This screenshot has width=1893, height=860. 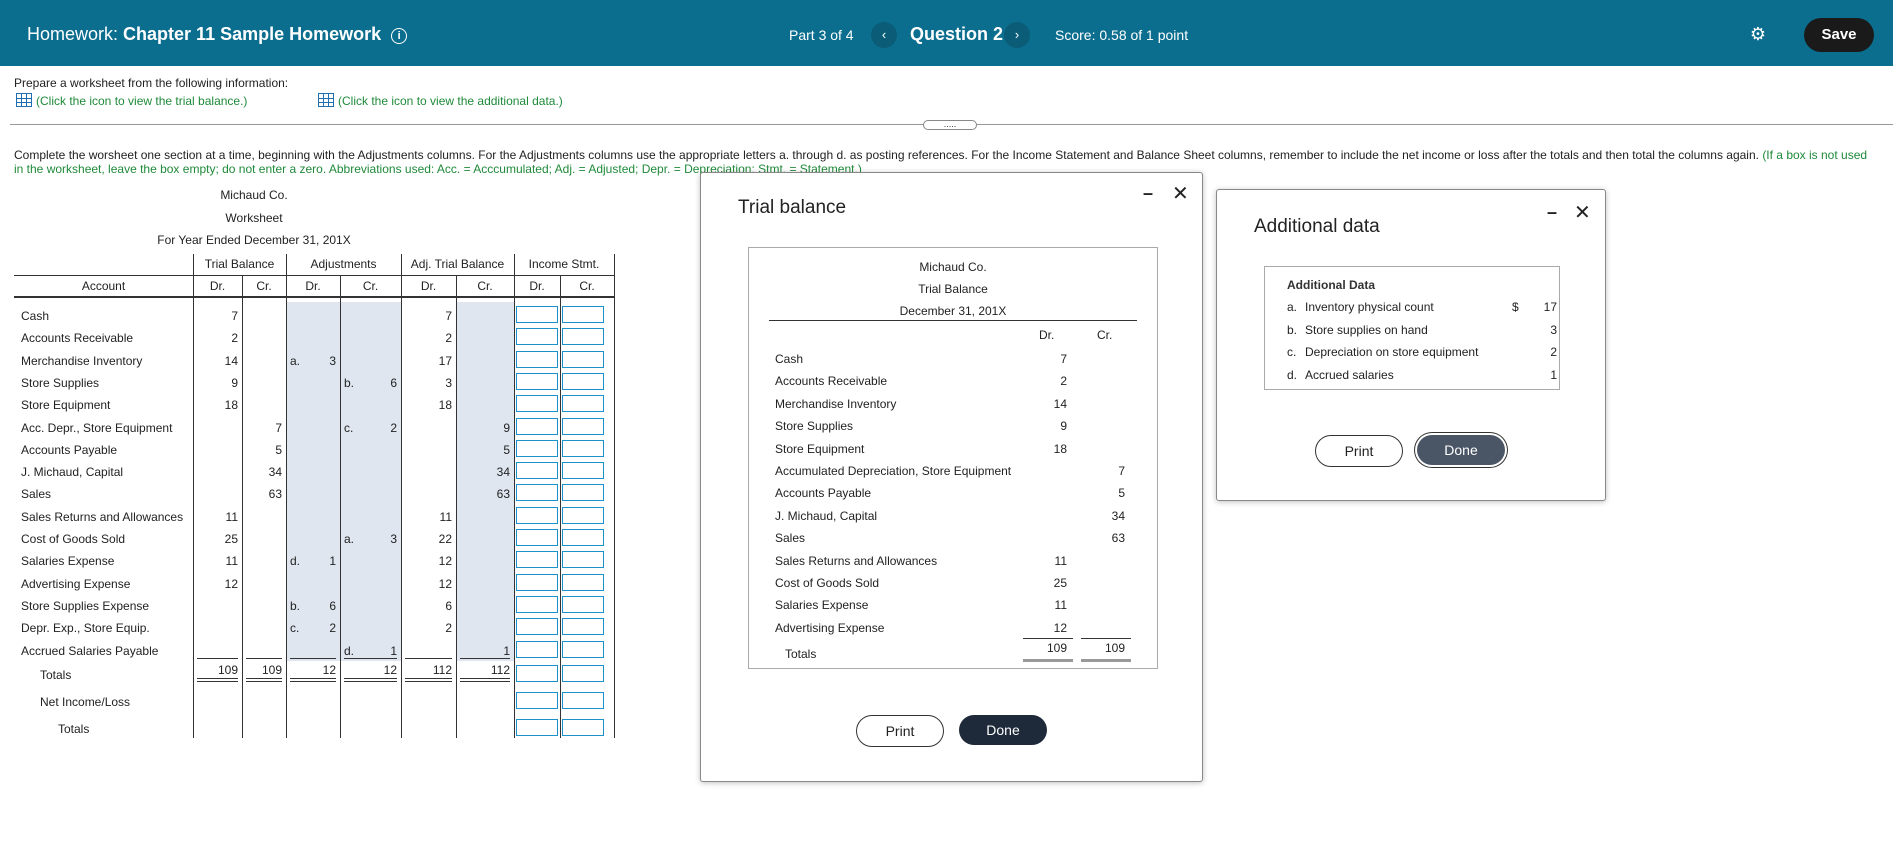 What do you see at coordinates (73, 539) in the screenshot?
I see `account-name: Cost of Goods Sold` at bounding box center [73, 539].